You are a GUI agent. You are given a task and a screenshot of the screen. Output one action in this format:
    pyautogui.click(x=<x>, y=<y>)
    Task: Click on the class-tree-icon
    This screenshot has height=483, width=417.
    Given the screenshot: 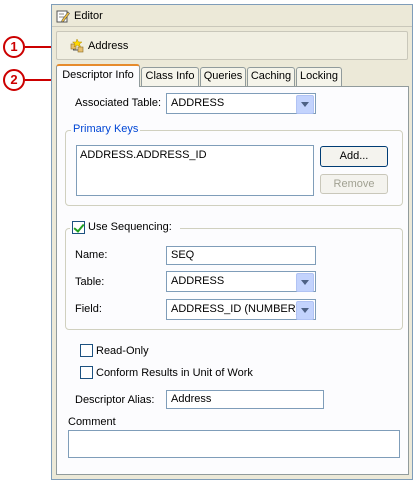 What is the action you would take?
    pyautogui.click(x=77, y=46)
    